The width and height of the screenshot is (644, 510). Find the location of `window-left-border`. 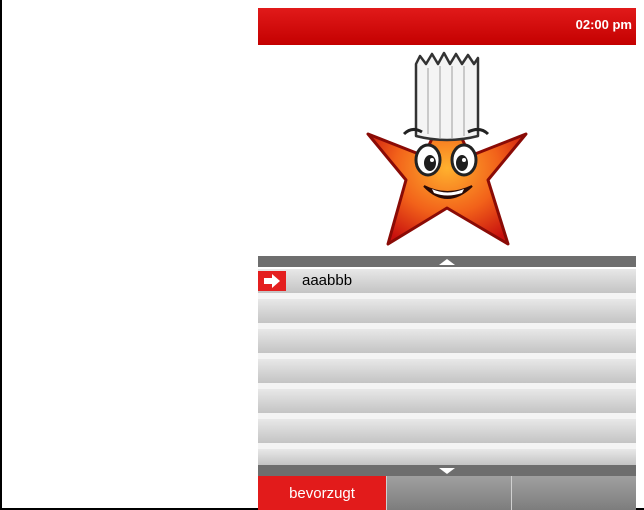

window-left-border is located at coordinates (1, 255).